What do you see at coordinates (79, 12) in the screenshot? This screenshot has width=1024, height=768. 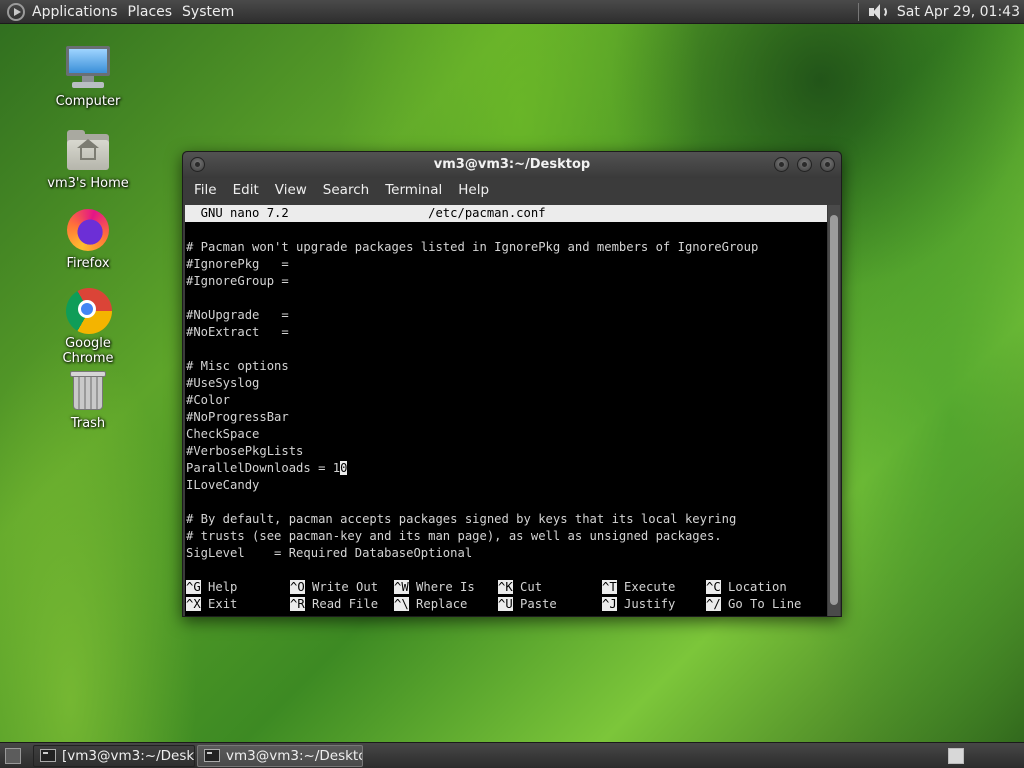 I see `applications-menu: Applications` at bounding box center [79, 12].